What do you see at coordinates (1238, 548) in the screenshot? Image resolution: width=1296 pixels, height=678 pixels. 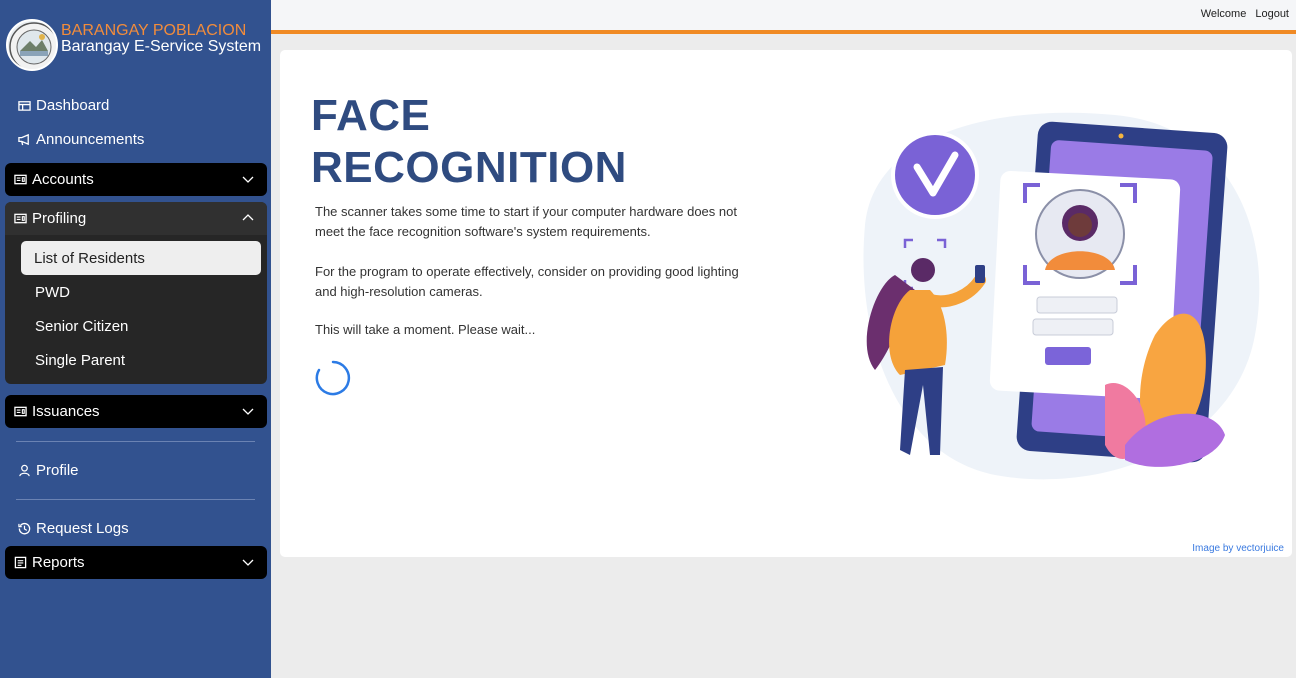 I see `image-credit-link: Image by vectorjuice` at bounding box center [1238, 548].